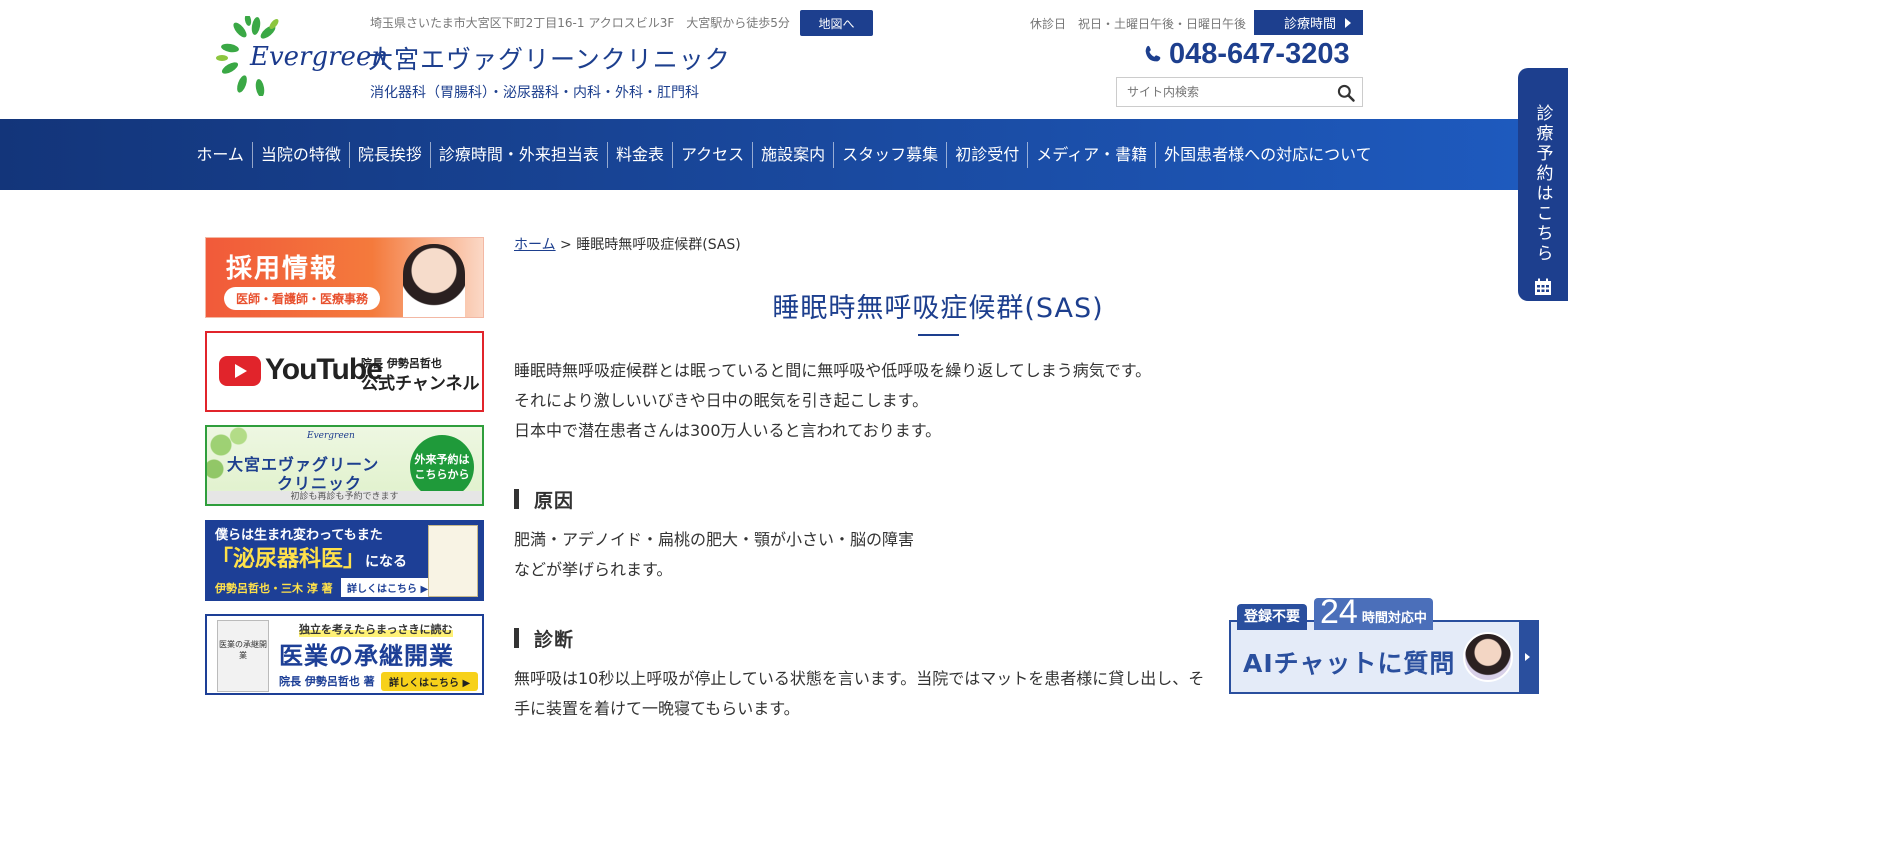 The height and width of the screenshot is (866, 1896). I want to click on closed-days: 休診日 祝日・土曜日午後・日曜日午後, so click(1138, 24).